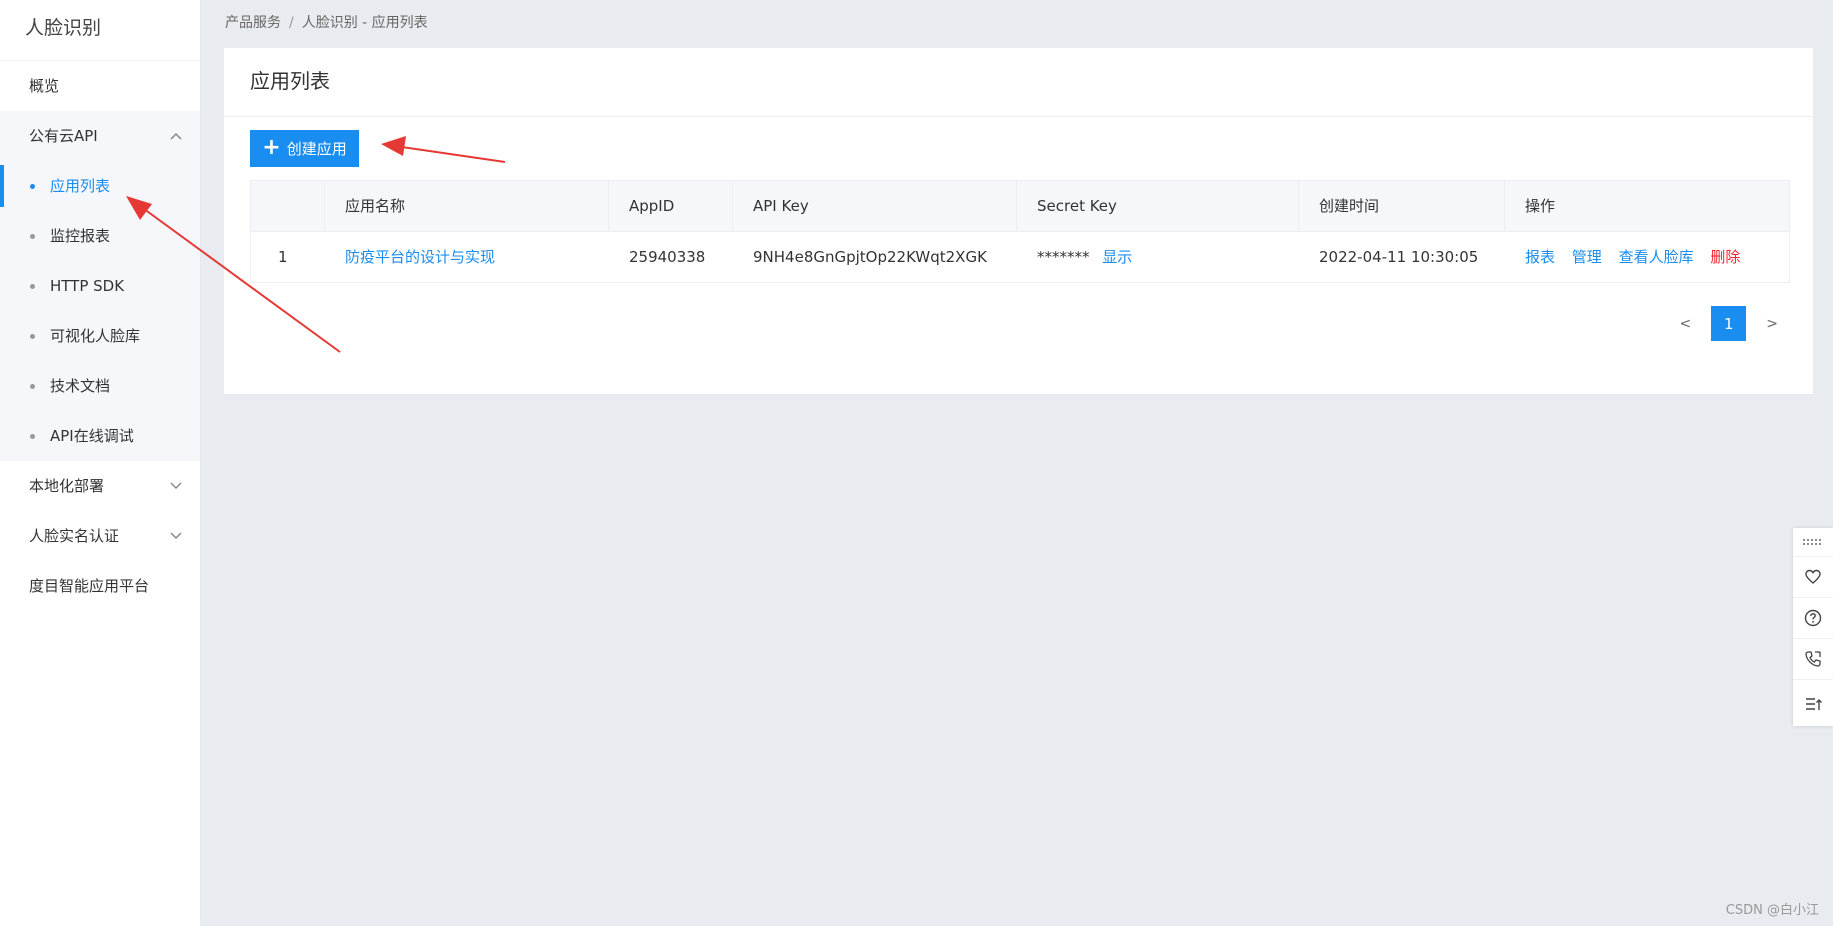 The width and height of the screenshot is (1833, 926). What do you see at coordinates (1813, 577) in the screenshot?
I see `favorite-heart-icon` at bounding box center [1813, 577].